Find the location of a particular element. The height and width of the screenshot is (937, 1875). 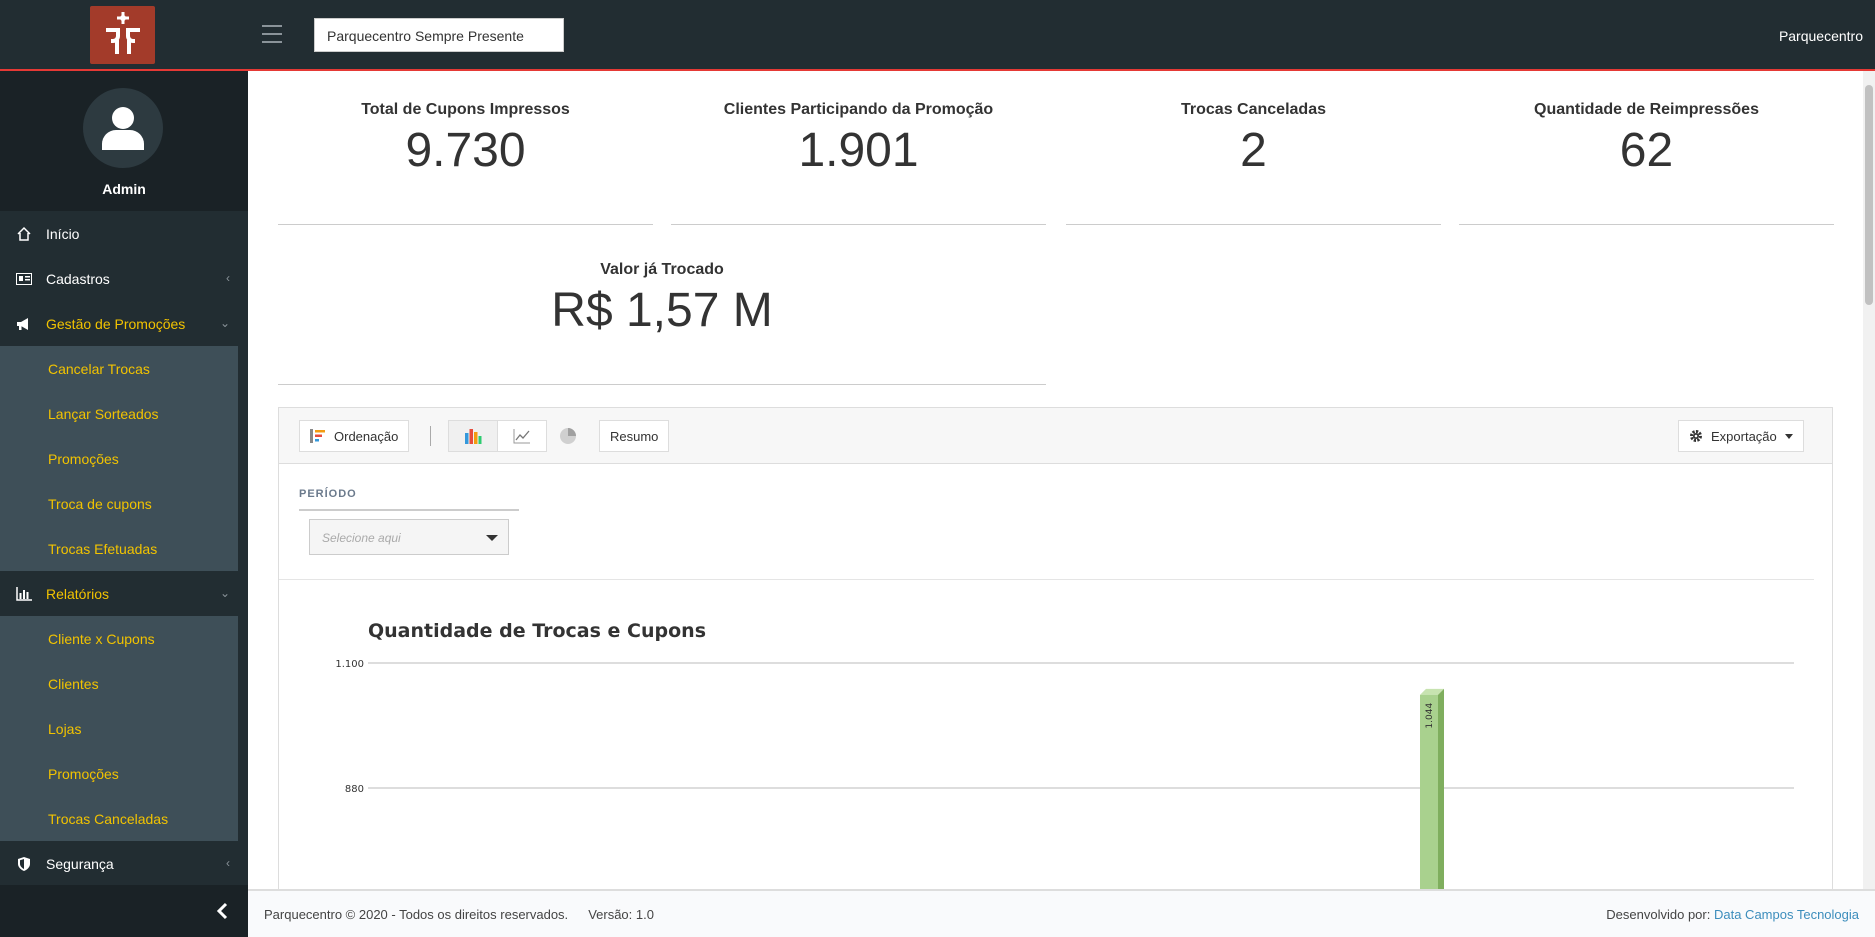

brand-logo is located at coordinates (122, 35).